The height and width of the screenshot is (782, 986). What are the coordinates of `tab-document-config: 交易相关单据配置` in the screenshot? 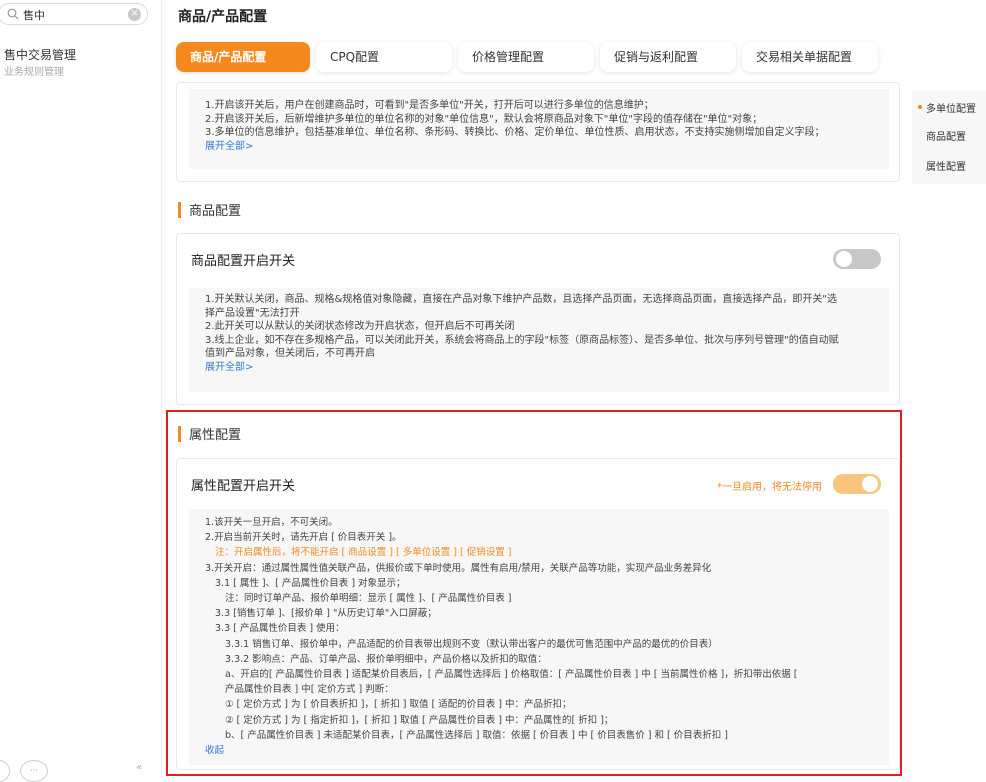 It's located at (810, 57).